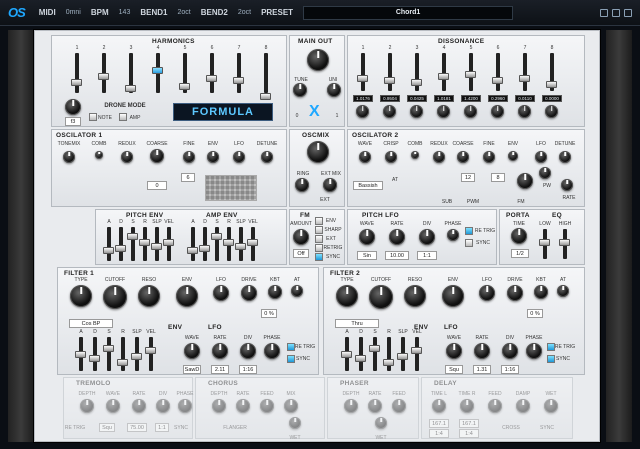 The width and height of the screenshot is (640, 449). What do you see at coordinates (319, 248) in the screenshot?
I see `fm-retrig-button` at bounding box center [319, 248].